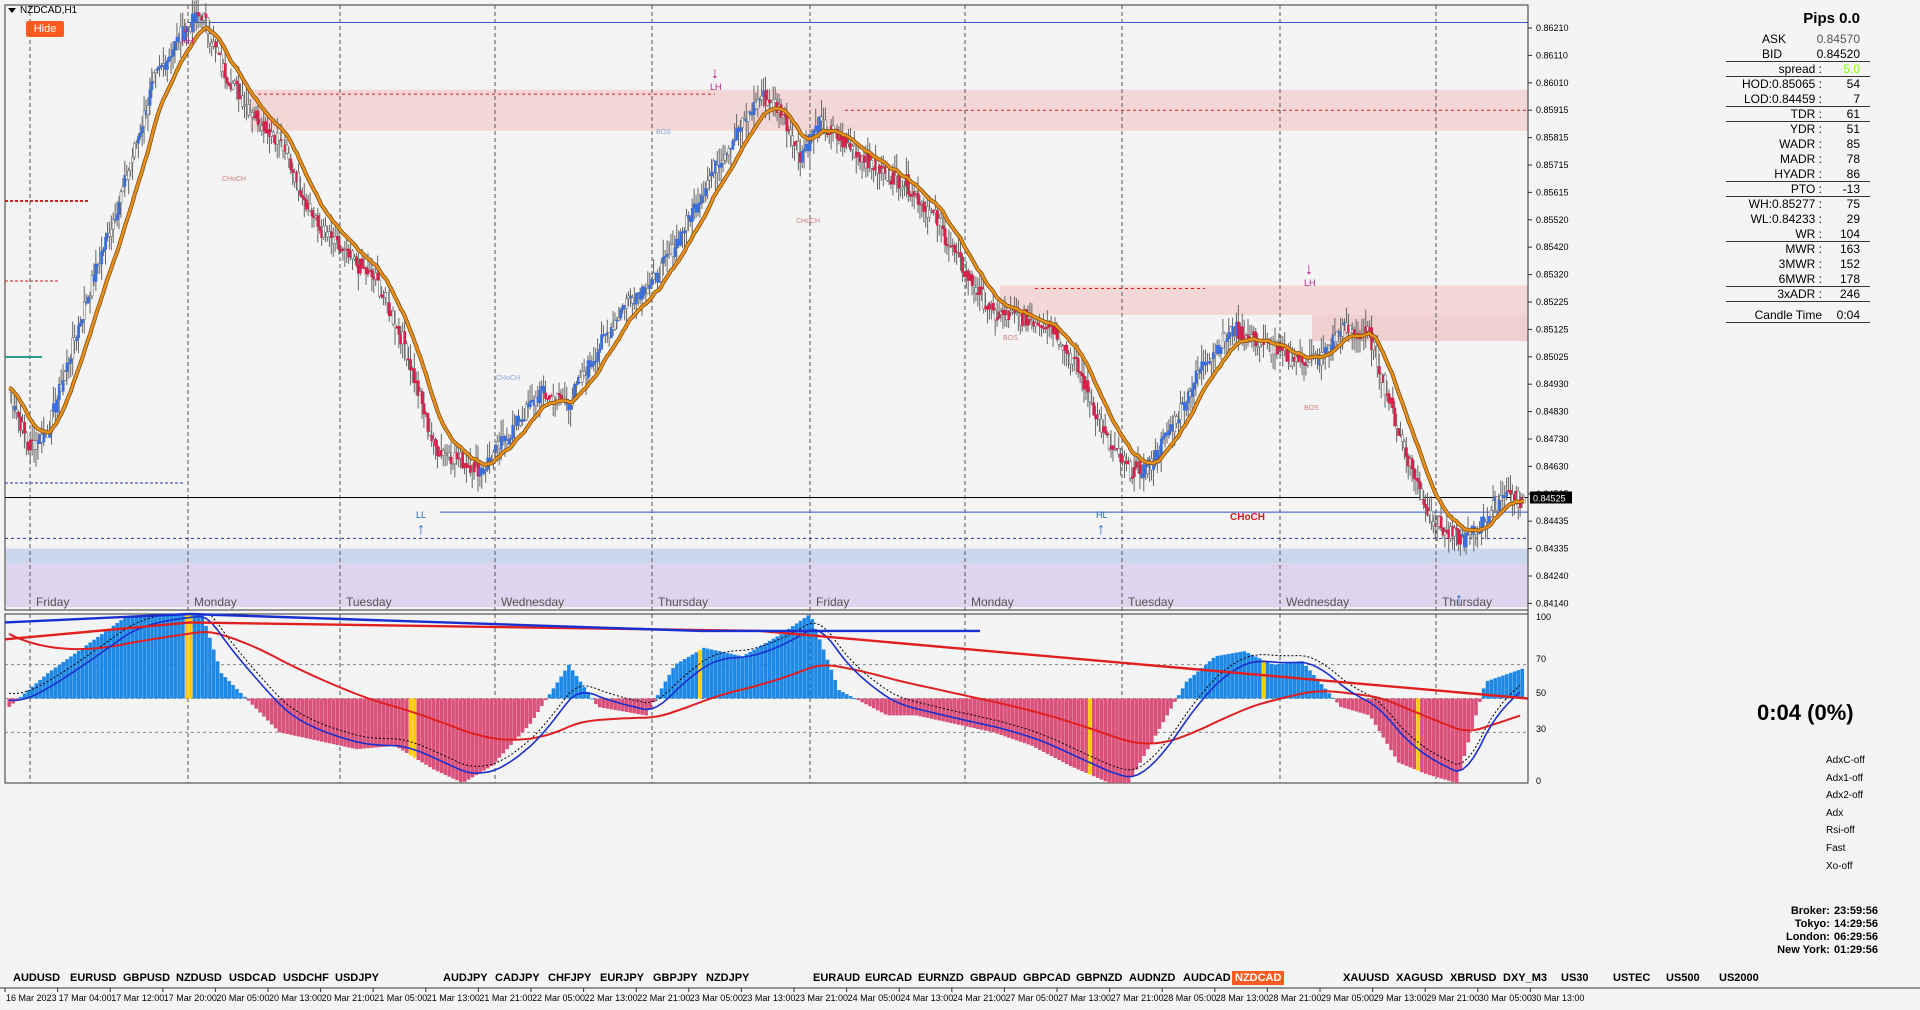 This screenshot has width=1920, height=1010. Describe the element at coordinates (1152, 978) in the screenshot. I see `symbol-button-audnzd: AUDNZD` at that location.